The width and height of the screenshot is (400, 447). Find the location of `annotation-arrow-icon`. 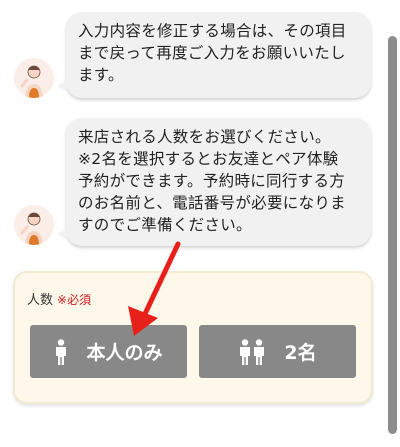

annotation-arrow-icon is located at coordinates (154, 288).